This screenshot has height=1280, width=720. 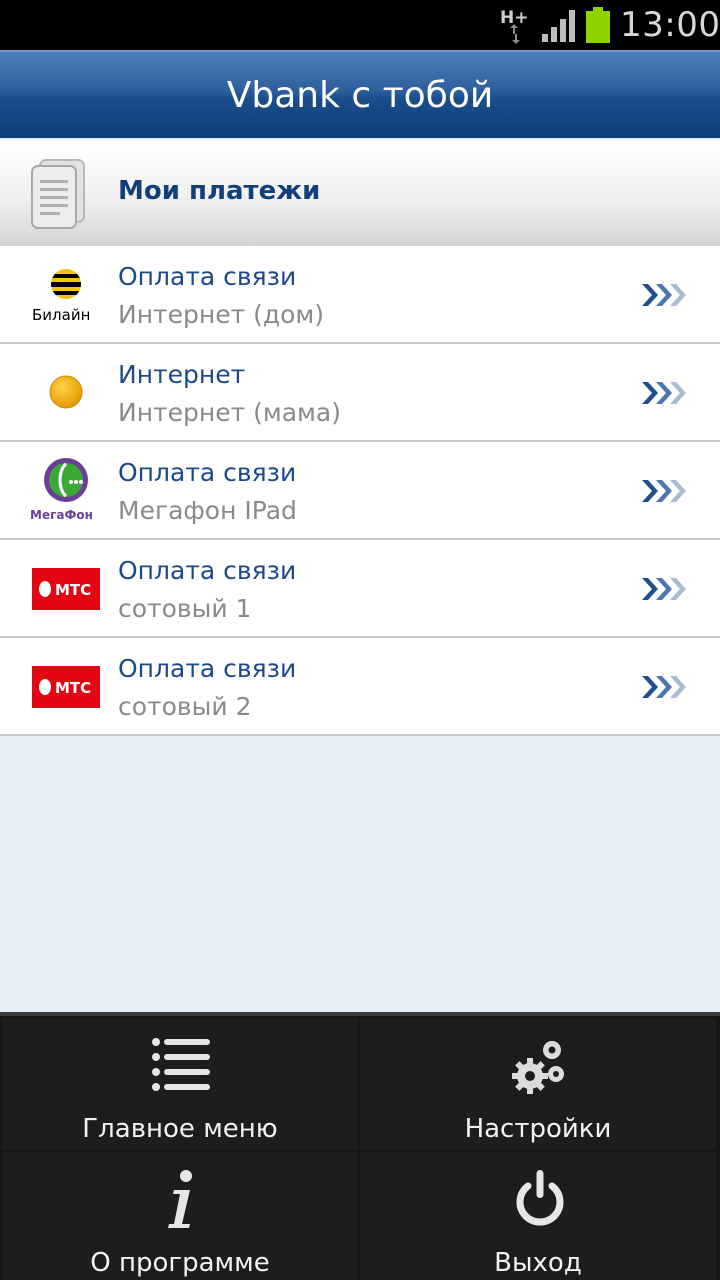 What do you see at coordinates (185, 706) in the screenshot?
I see `payment-subtitle: сотовый 2` at bounding box center [185, 706].